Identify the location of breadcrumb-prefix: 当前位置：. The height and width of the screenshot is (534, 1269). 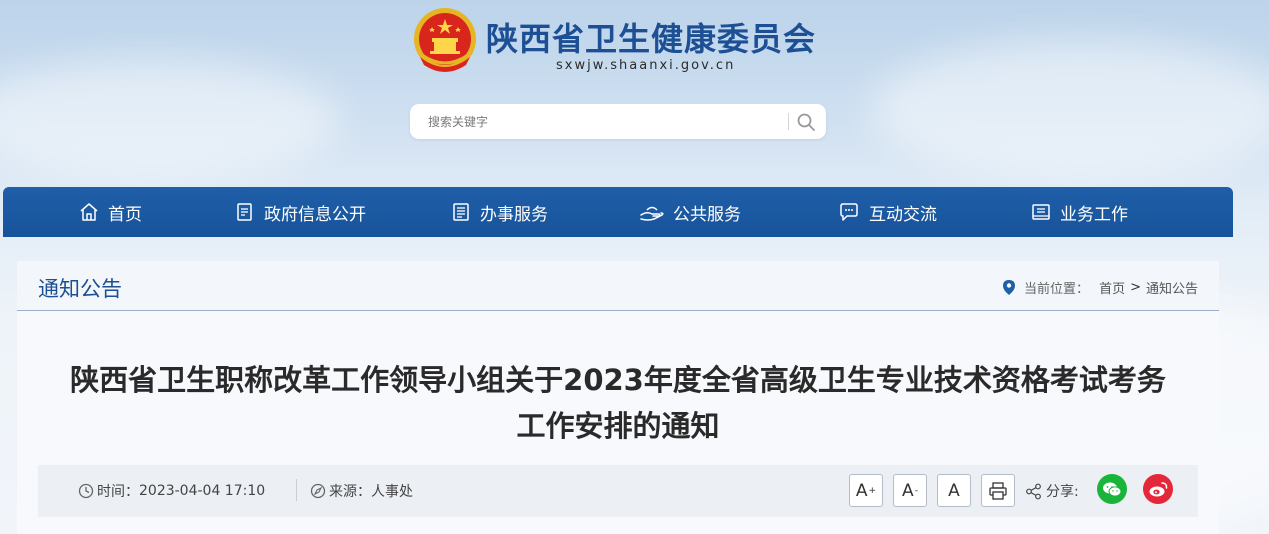
(1057, 289).